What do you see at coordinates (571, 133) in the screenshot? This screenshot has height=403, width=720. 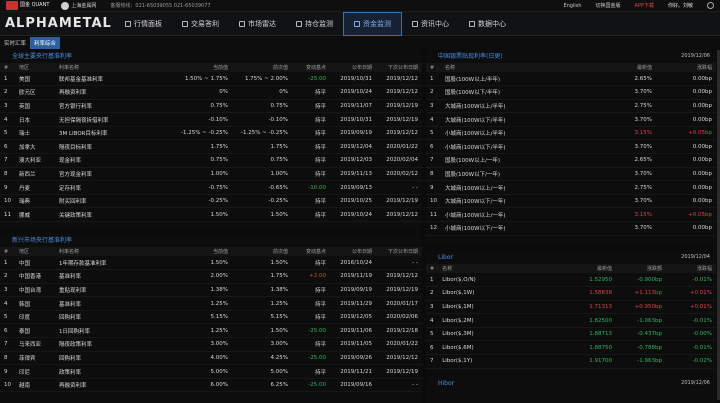 I see `table-row: 5 小城商(100W以上/半年) 3.15% +0.05bp` at bounding box center [571, 133].